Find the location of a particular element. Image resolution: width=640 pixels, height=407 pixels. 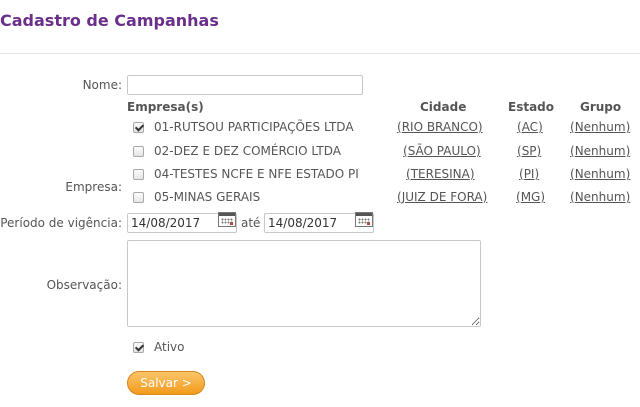

ativo-label: Ativo is located at coordinates (169, 347).